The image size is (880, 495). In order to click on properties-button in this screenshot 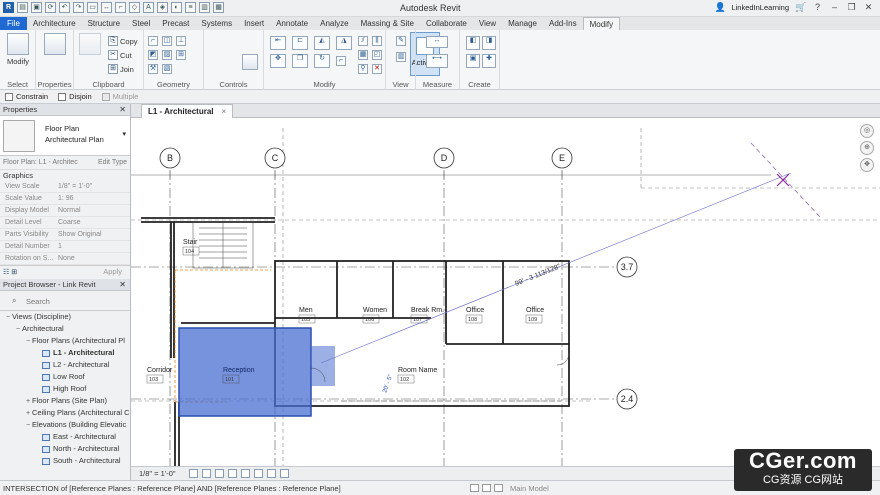, I will do `click(55, 45)`.